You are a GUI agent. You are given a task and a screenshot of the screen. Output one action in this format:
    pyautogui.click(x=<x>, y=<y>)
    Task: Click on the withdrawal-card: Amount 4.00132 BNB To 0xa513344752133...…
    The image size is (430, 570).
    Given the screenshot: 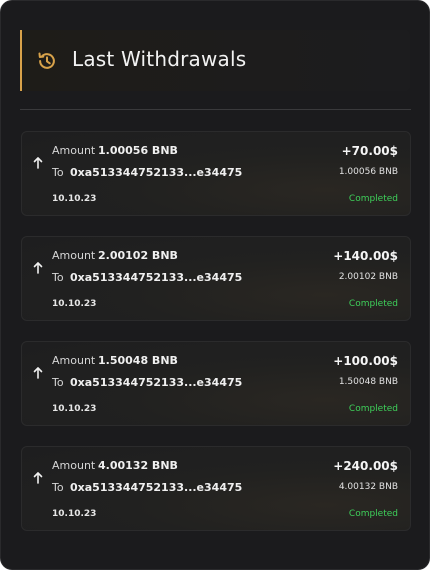 What is the action you would take?
    pyautogui.click(x=216, y=488)
    